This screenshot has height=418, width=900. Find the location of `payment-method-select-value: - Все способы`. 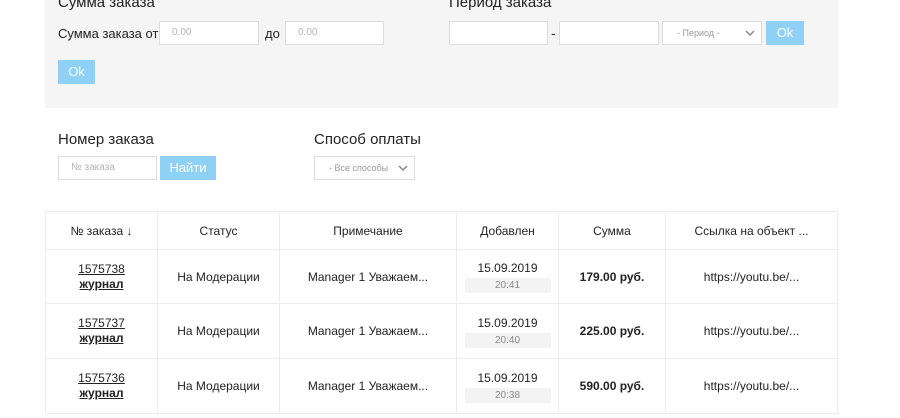

payment-method-select-value: - Все способы is located at coordinates (359, 168).